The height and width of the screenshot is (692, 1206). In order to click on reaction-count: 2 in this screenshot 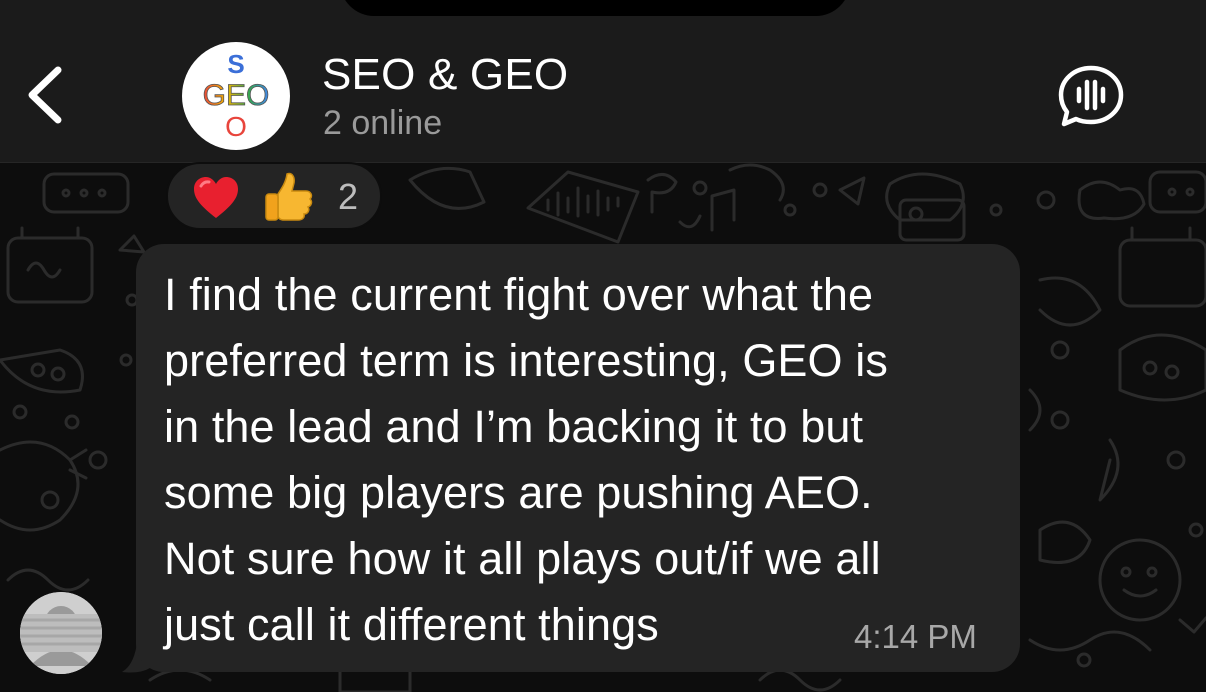, I will do `click(348, 196)`.